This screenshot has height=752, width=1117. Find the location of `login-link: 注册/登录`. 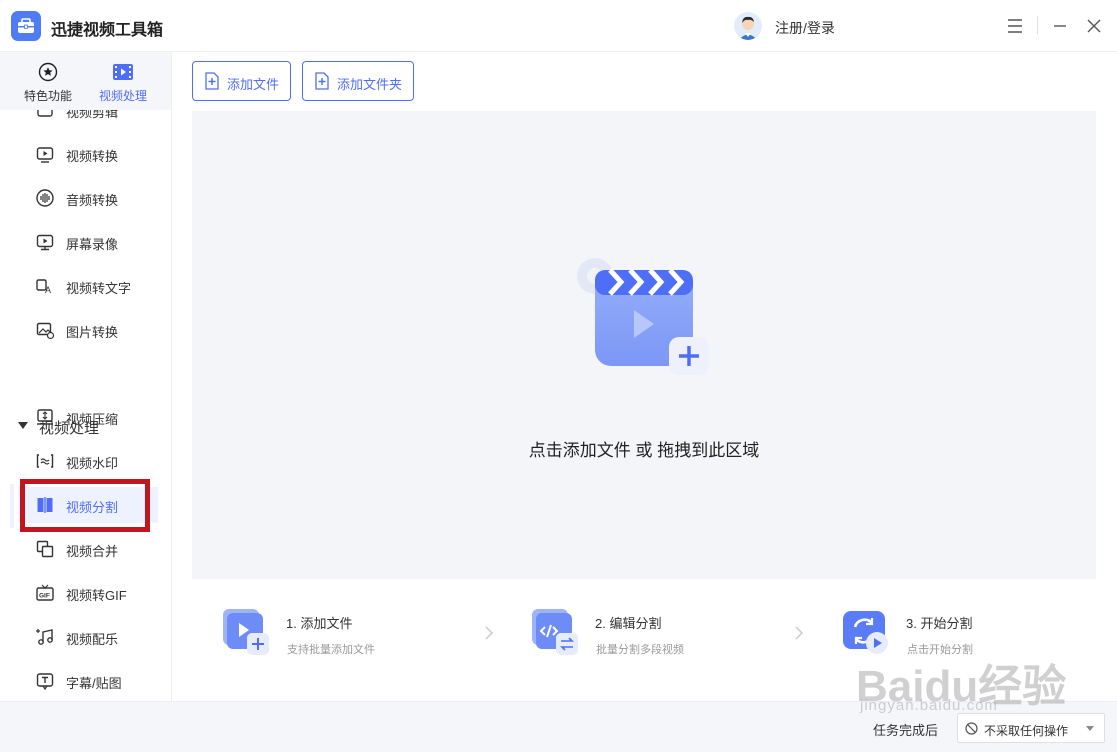

login-link: 注册/登录 is located at coordinates (805, 28).